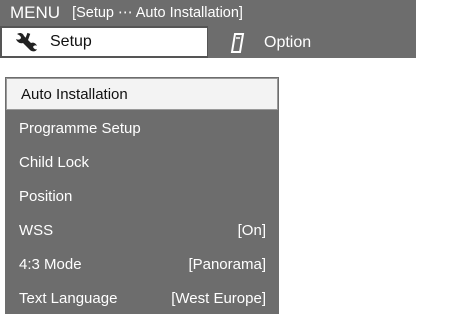  What do you see at coordinates (142, 128) in the screenshot?
I see `menu-item-programme-setup: Programme Setup` at bounding box center [142, 128].